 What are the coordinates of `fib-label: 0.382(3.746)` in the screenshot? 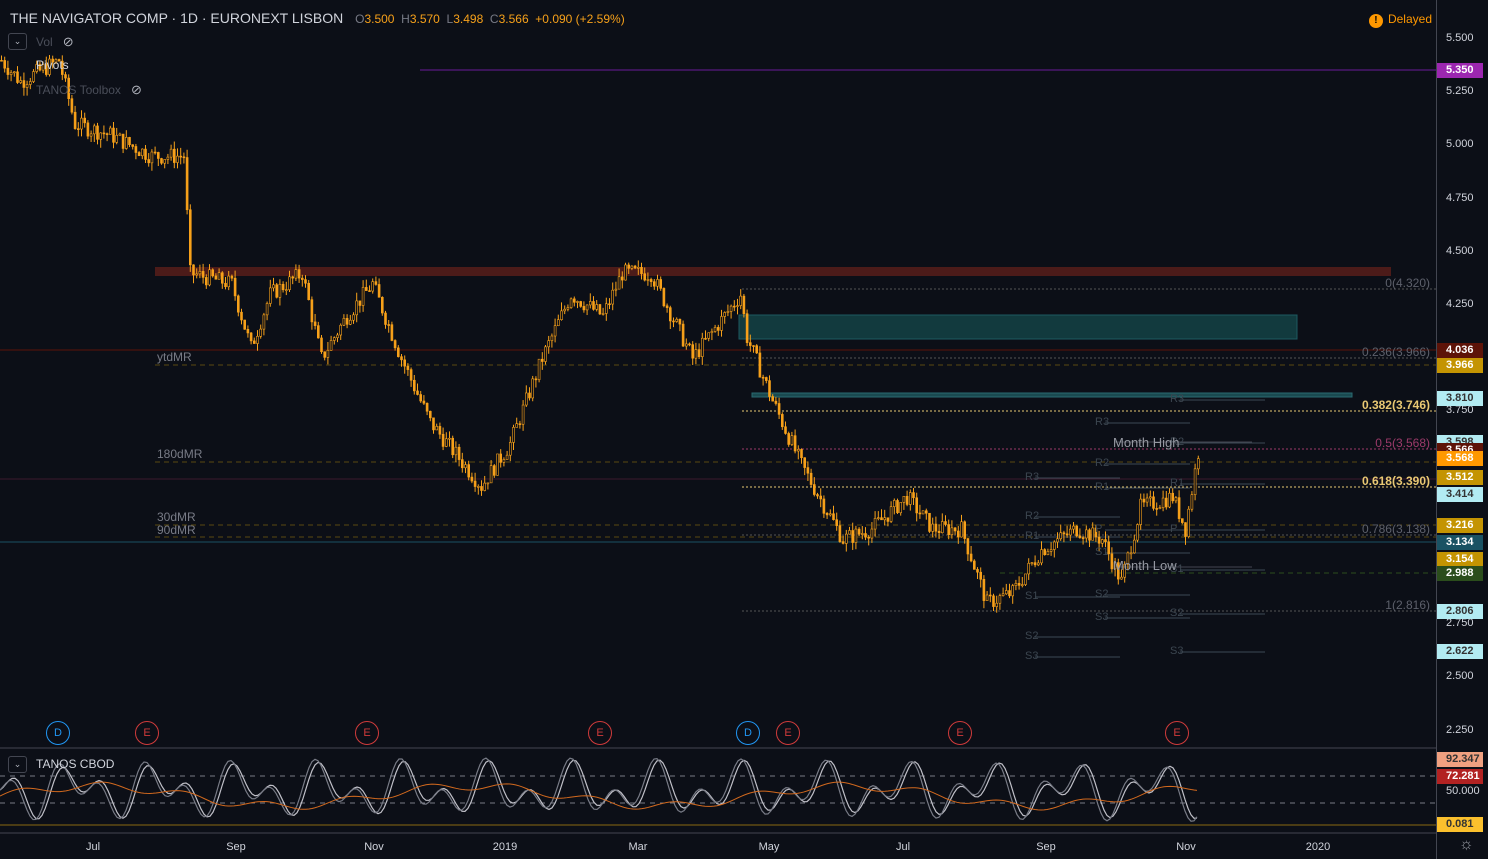 It's located at (1395, 405).